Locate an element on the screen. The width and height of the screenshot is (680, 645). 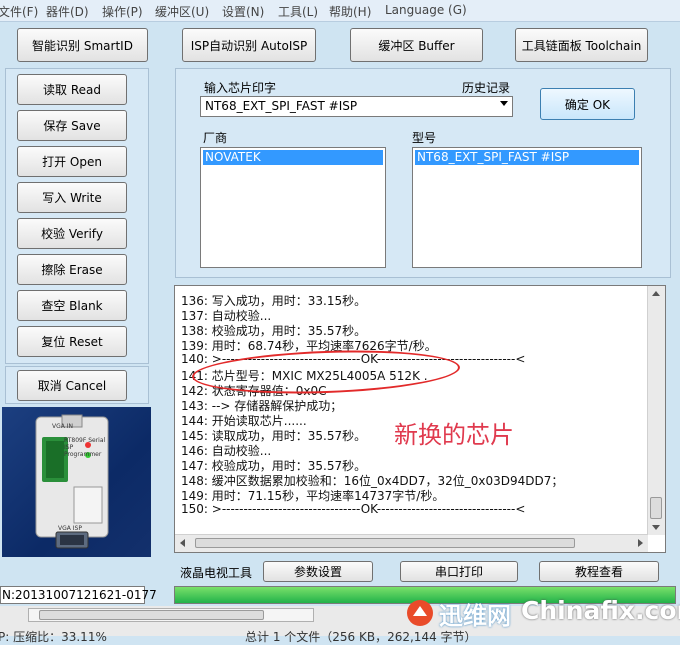
auto-isp-button: ISP自动识别 AutoISP is located at coordinates (249, 45).